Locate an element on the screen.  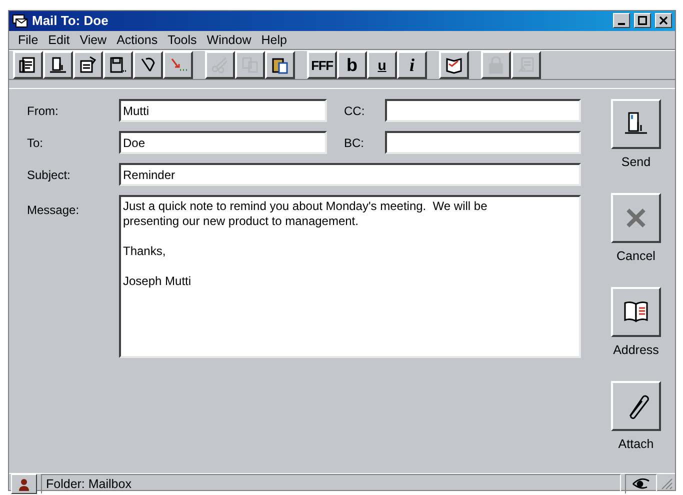
menu-item: Tools is located at coordinates (182, 40).